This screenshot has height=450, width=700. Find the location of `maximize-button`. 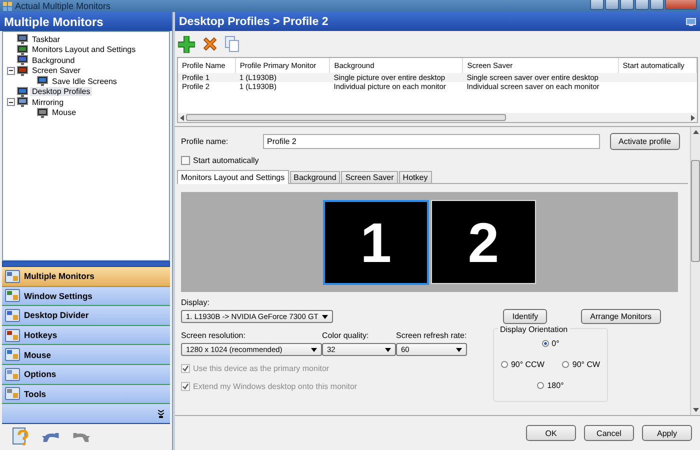

maximize-button is located at coordinates (657, 5).